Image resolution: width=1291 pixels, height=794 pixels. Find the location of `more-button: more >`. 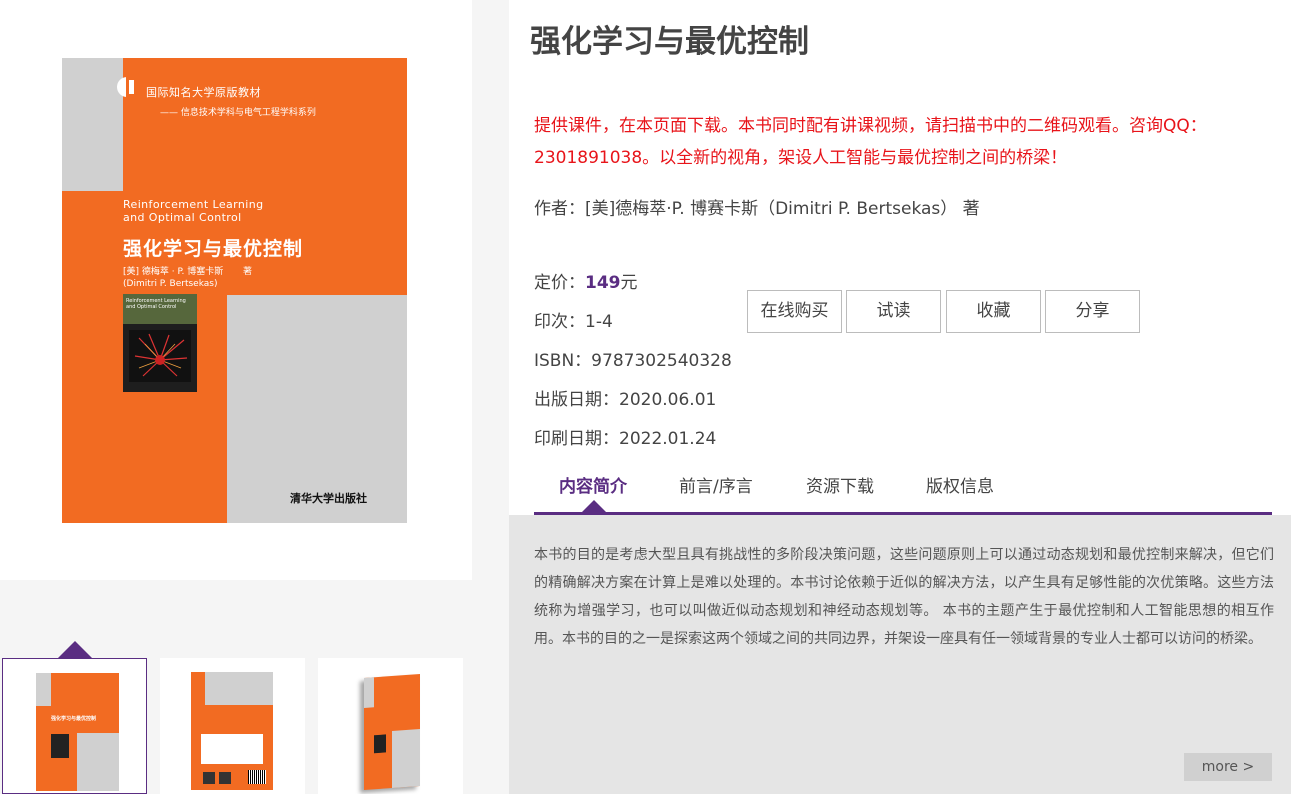

more-button: more > is located at coordinates (1228, 767).